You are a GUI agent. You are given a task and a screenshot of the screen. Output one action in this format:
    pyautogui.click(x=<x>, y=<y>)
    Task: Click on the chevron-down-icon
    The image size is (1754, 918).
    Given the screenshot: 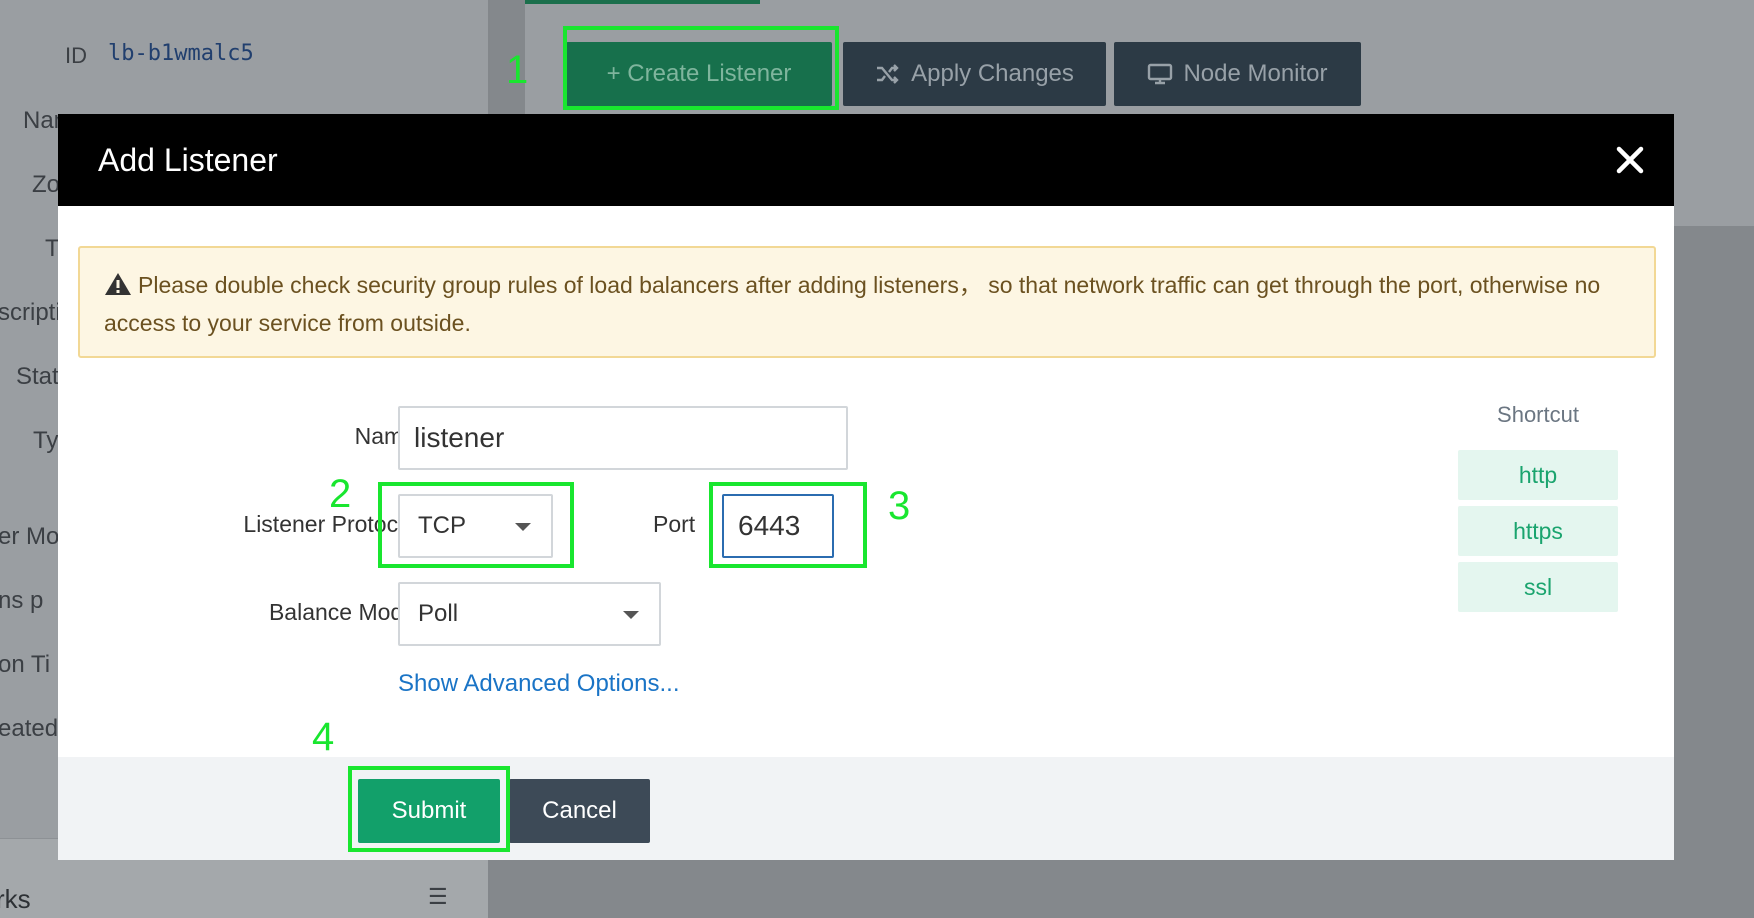 What is the action you would take?
    pyautogui.click(x=631, y=615)
    